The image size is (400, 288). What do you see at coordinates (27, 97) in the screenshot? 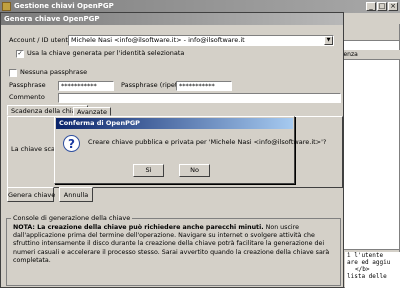
I see `comment-label: Commento` at bounding box center [27, 97].